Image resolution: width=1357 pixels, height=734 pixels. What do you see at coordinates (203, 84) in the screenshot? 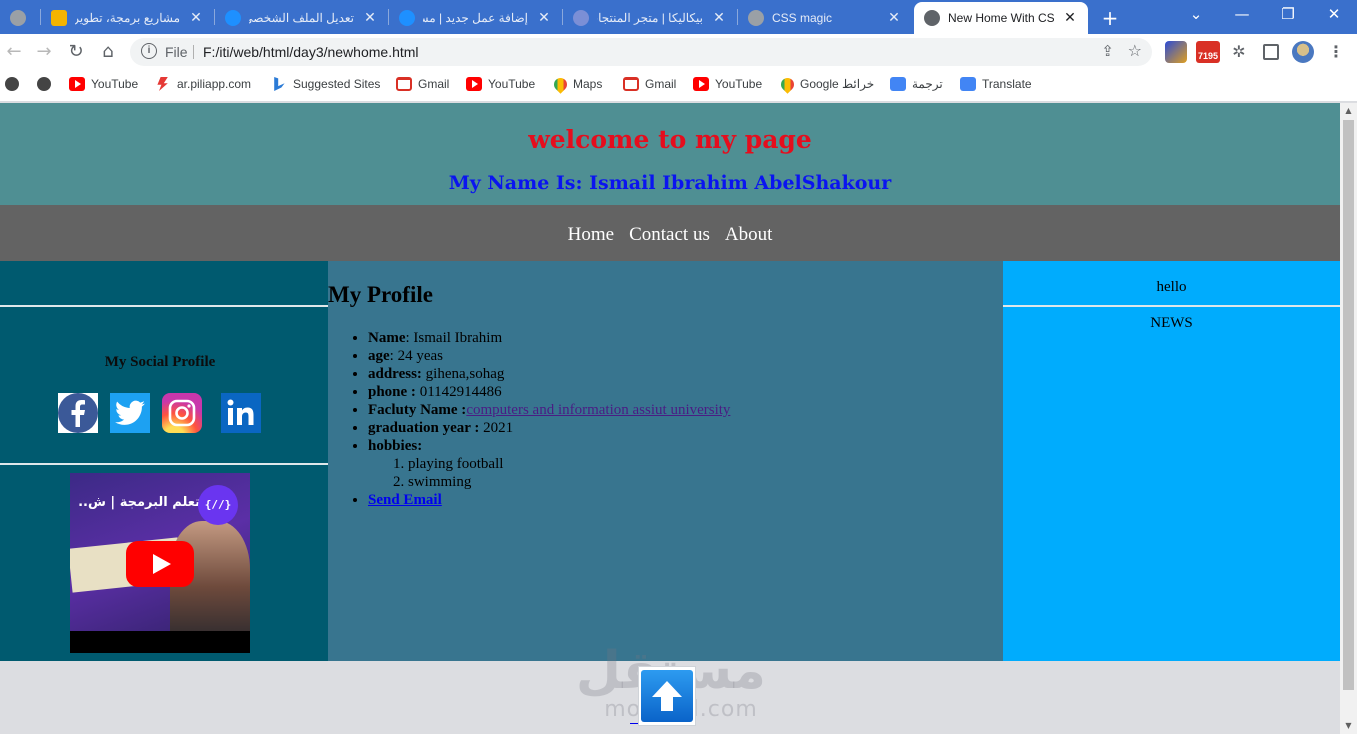
I see `bookmark-piliapp: ar.piliapp.com` at bounding box center [203, 84].